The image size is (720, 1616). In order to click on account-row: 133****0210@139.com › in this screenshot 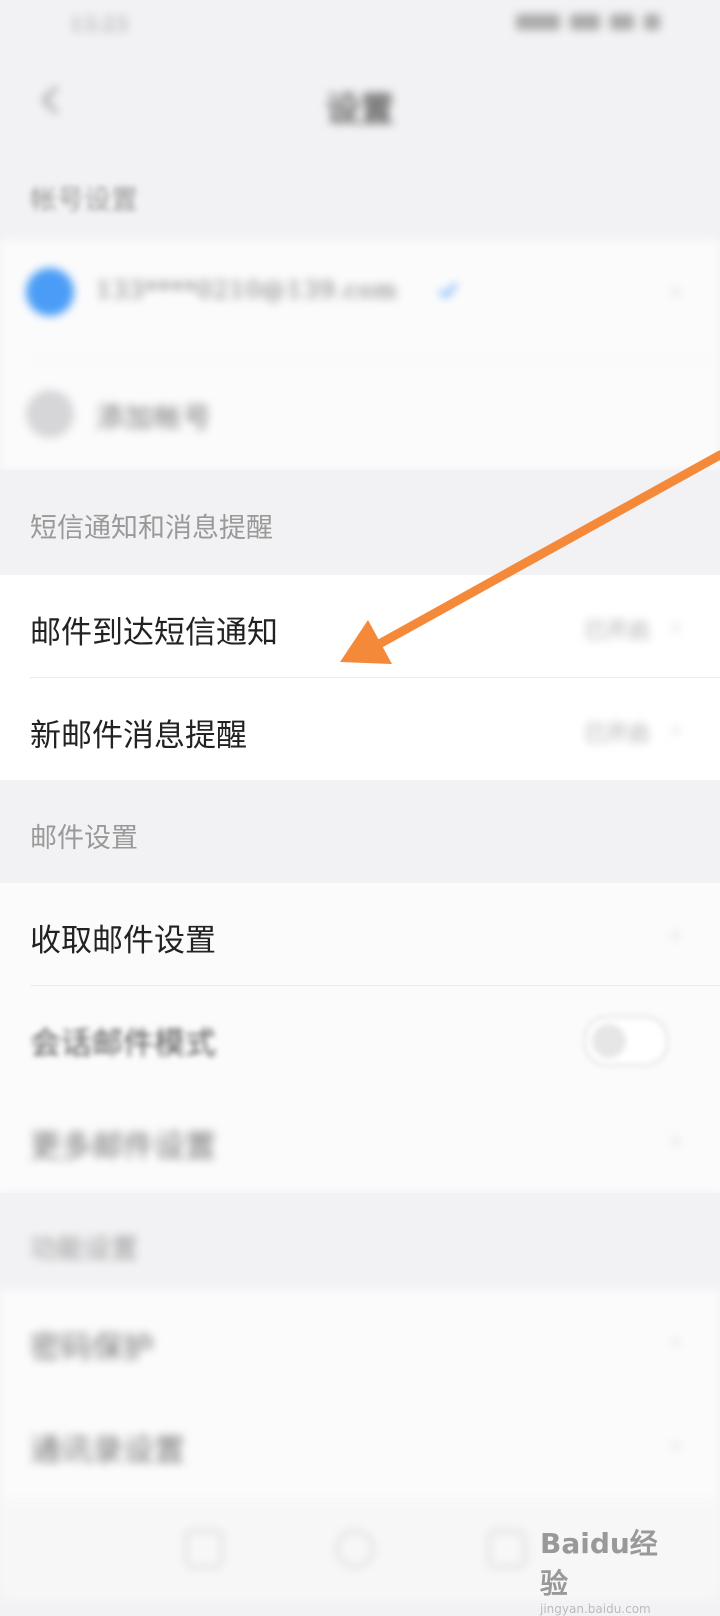, I will do `click(360, 300)`.